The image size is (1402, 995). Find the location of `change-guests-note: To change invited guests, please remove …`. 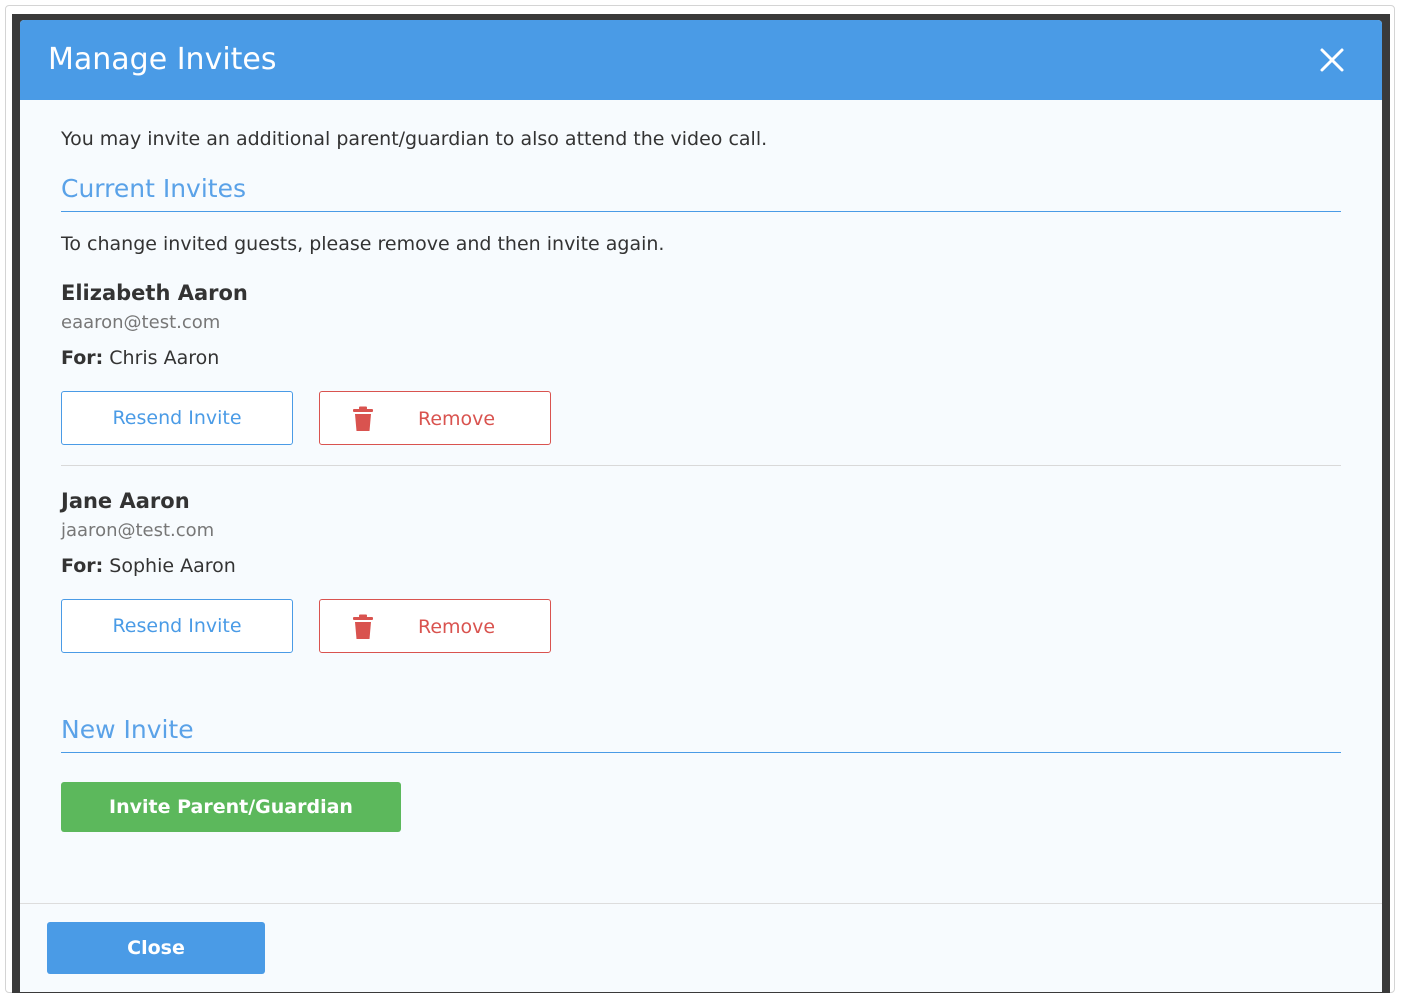

change-guests-note: To change invited guests, please remove … is located at coordinates (363, 244).